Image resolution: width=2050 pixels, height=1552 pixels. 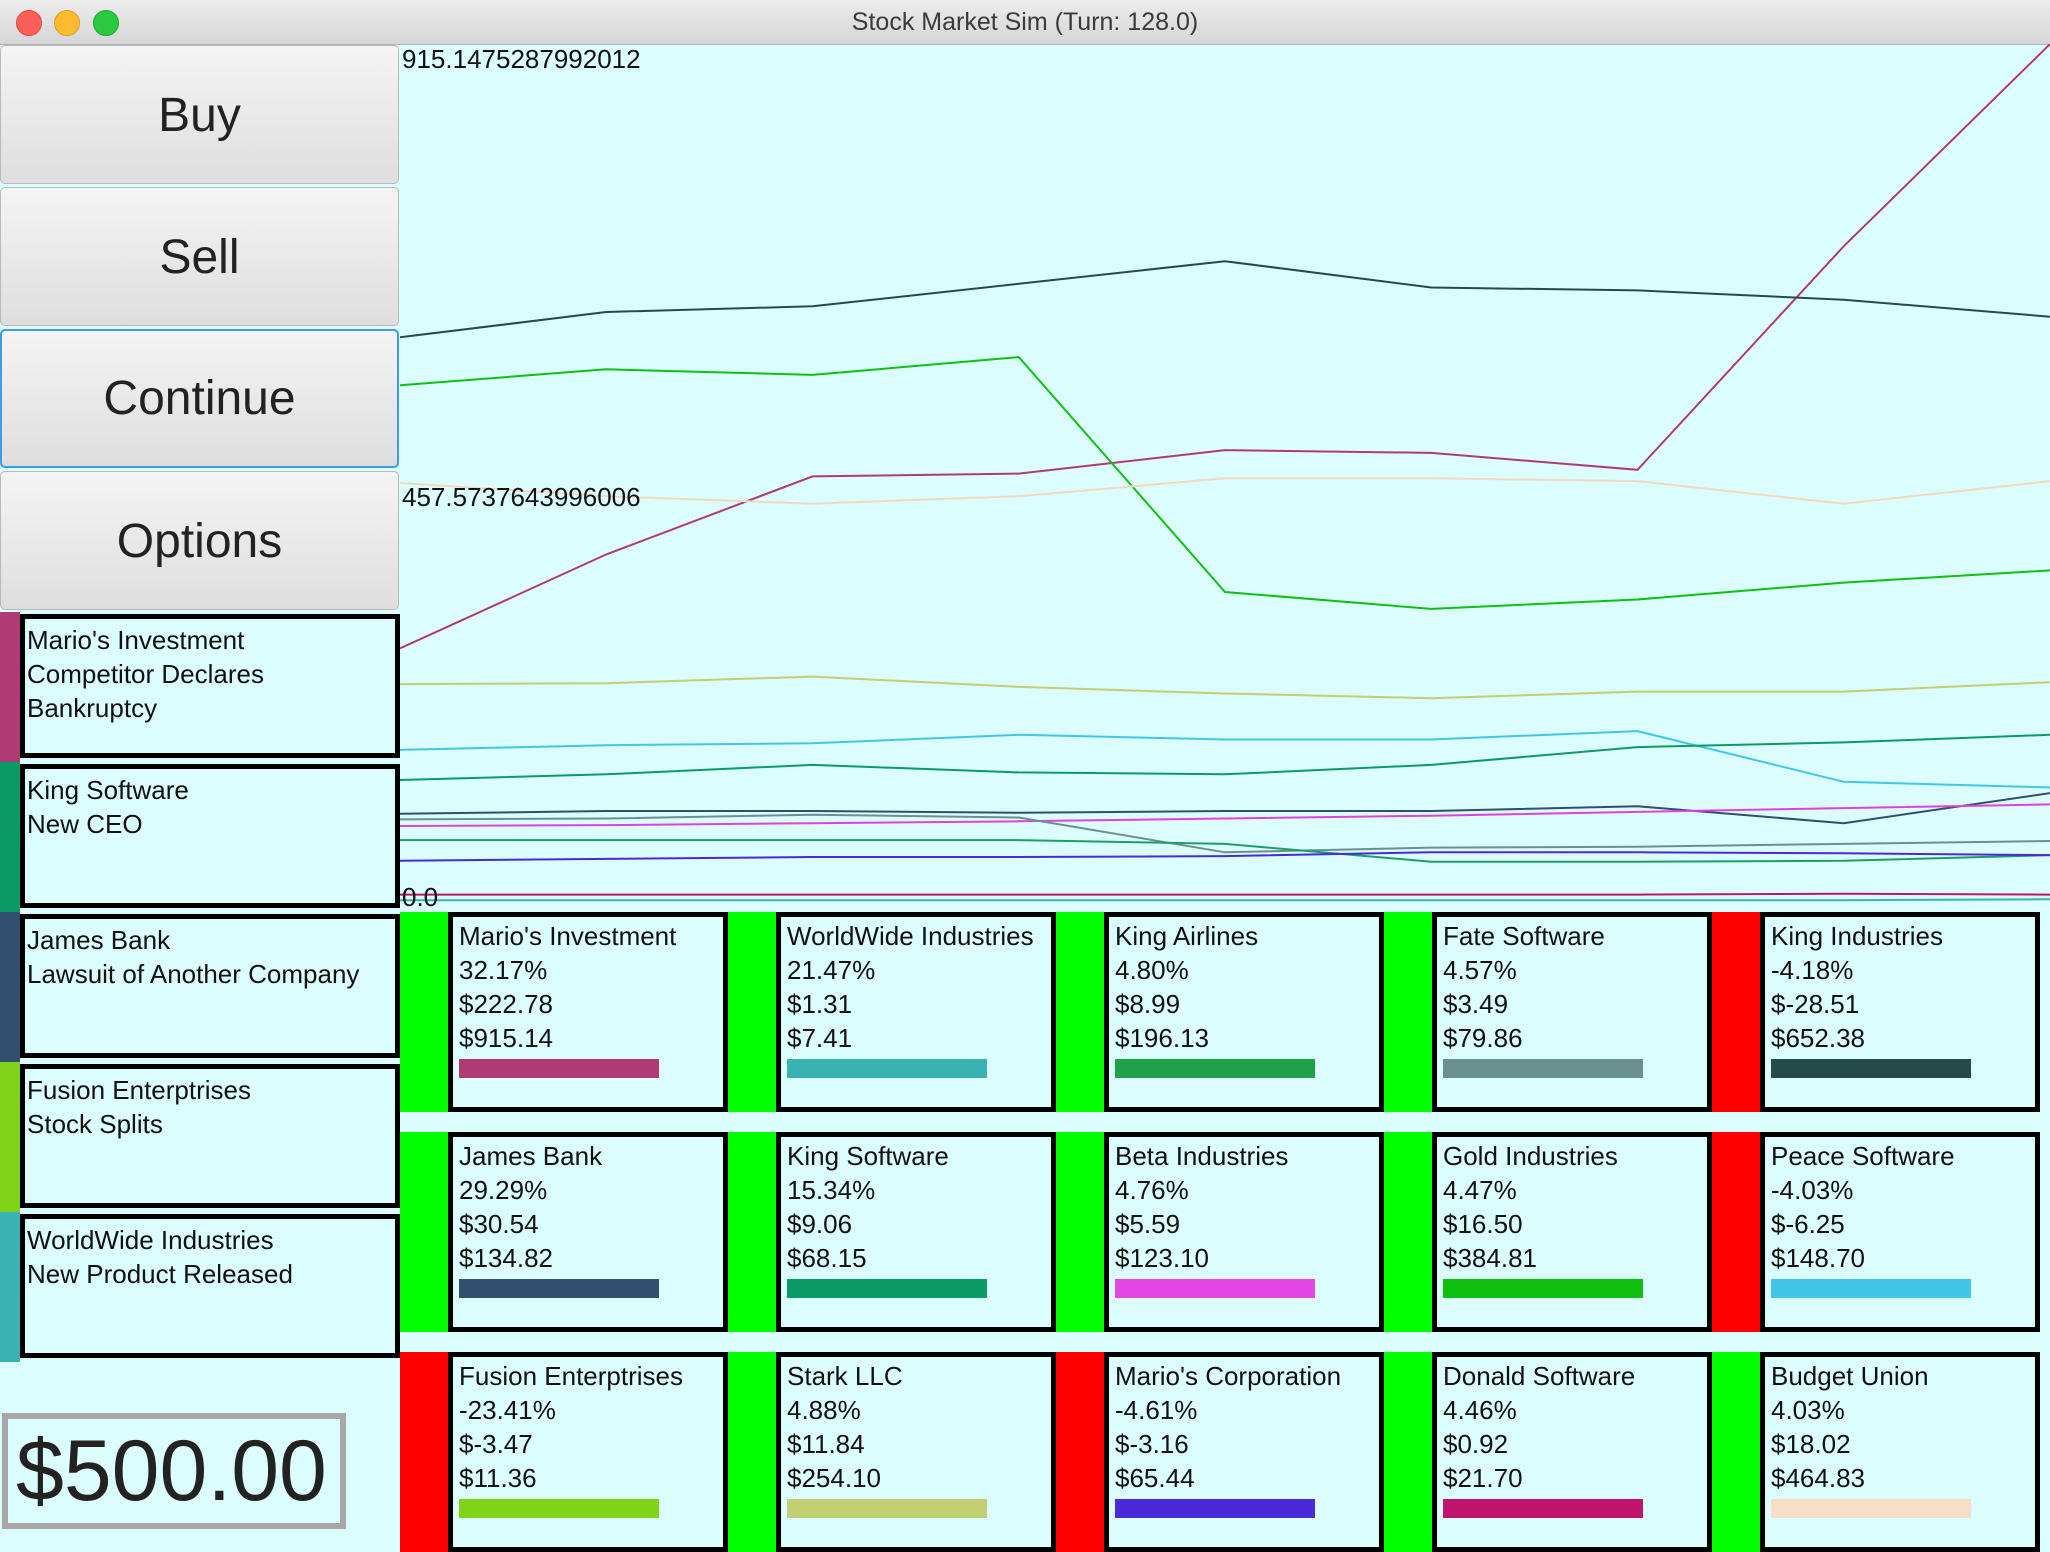 I want to click on stock-card: James Bank 29.29% $30.54 $134.82, so click(x=564, y=1232).